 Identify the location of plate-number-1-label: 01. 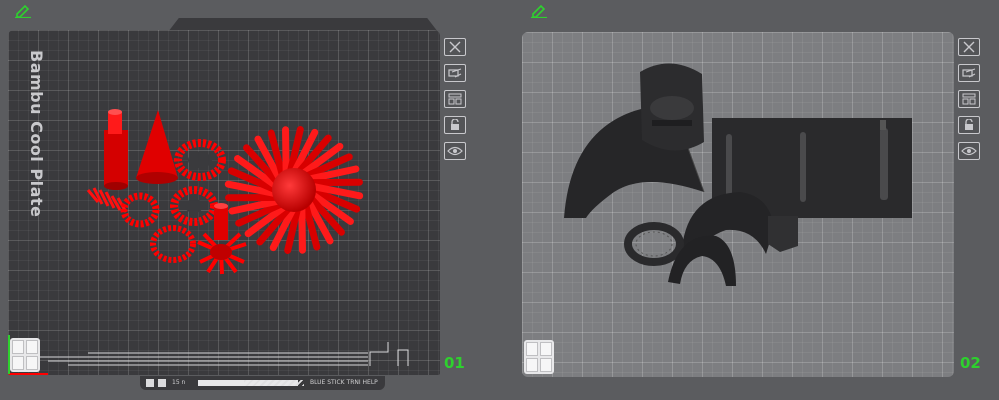
(454, 363).